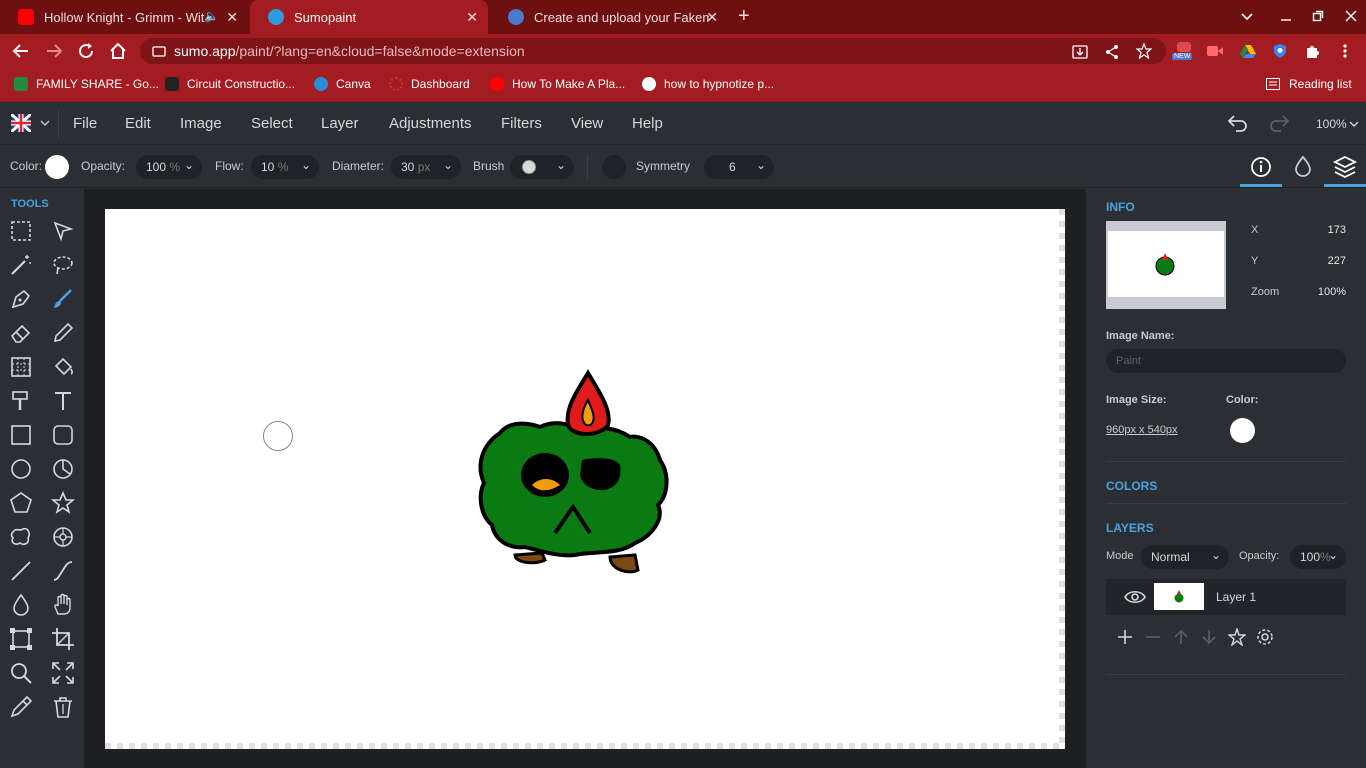 The width and height of the screenshot is (1366, 768). Describe the element at coordinates (542, 167) in the screenshot. I see `brush-selector: ⌄` at that location.